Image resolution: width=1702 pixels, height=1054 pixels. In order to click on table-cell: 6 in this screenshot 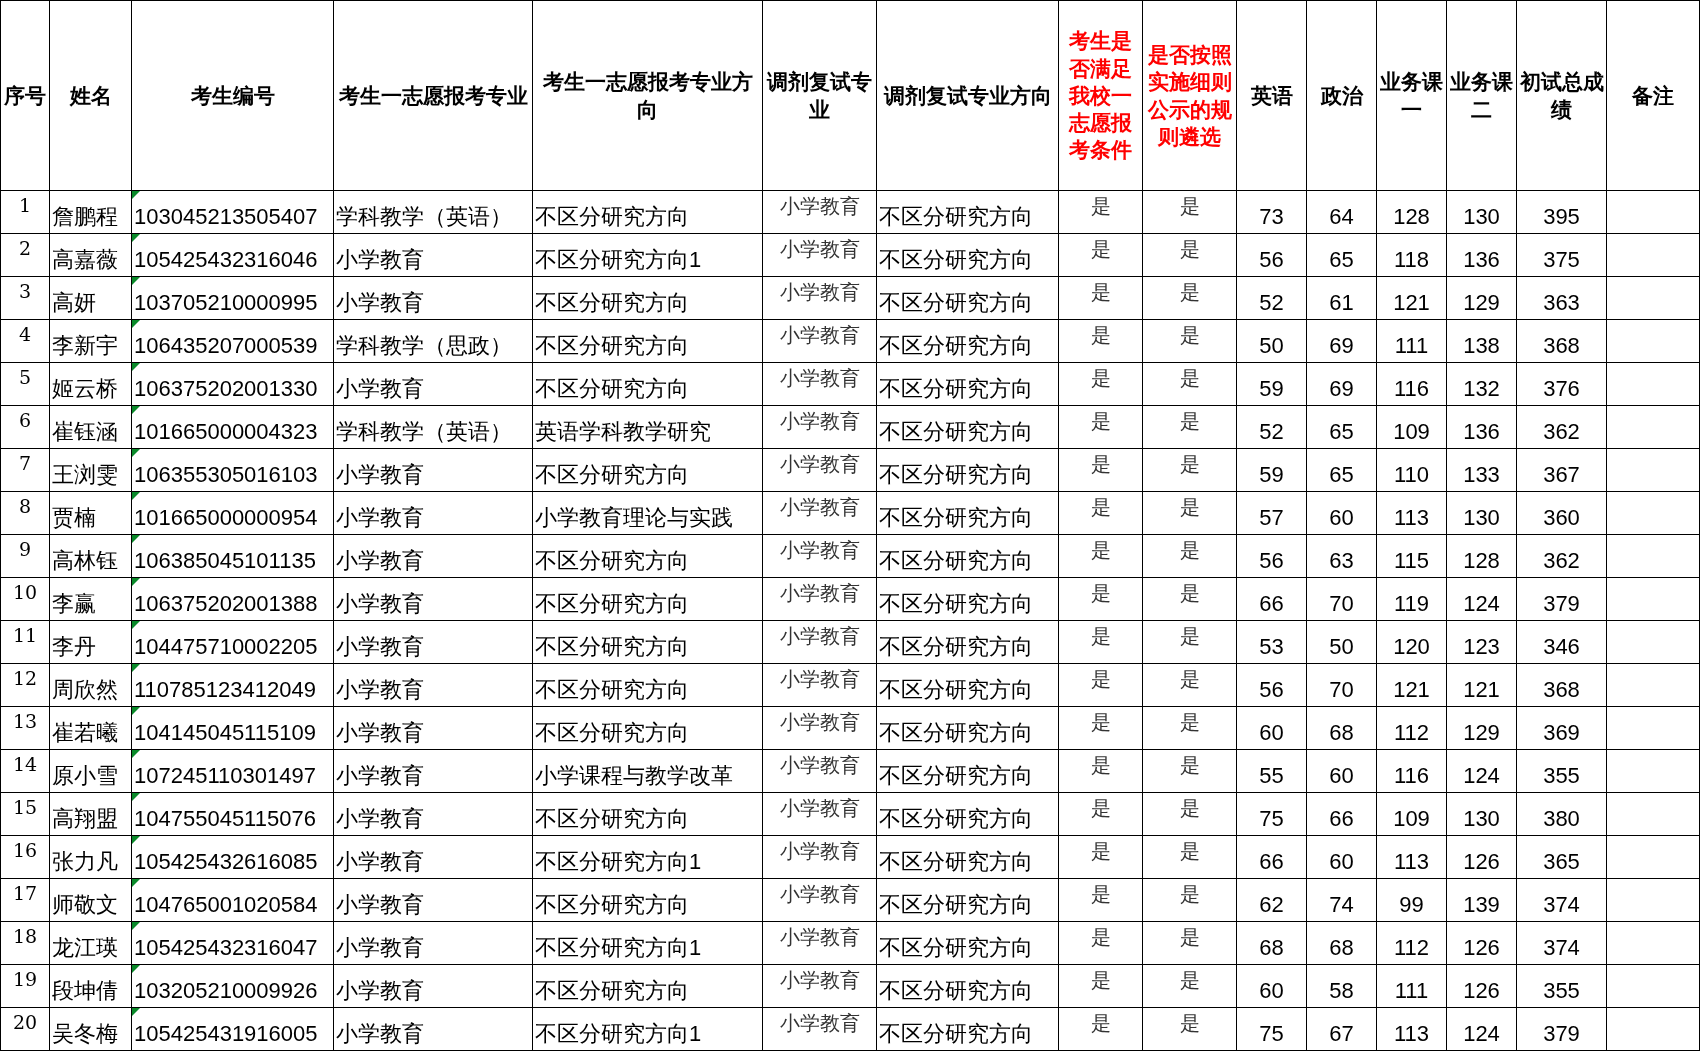, I will do `click(25, 427)`.